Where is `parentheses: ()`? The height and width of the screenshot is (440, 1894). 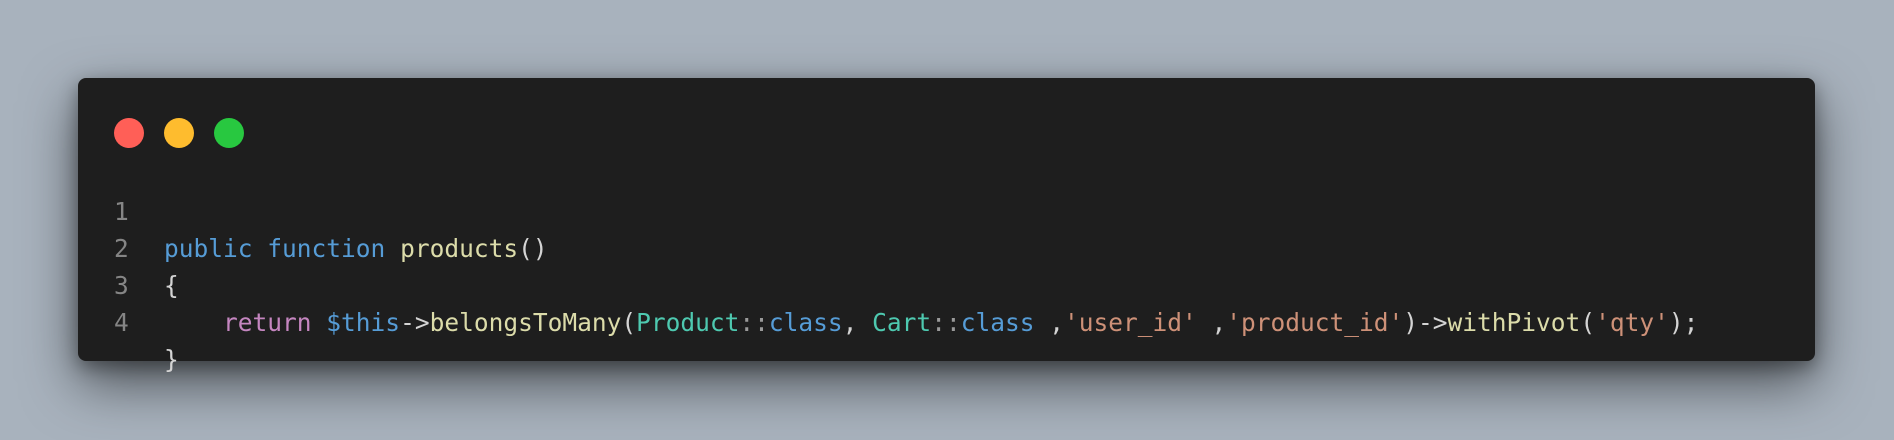 parentheses: () is located at coordinates (533, 248).